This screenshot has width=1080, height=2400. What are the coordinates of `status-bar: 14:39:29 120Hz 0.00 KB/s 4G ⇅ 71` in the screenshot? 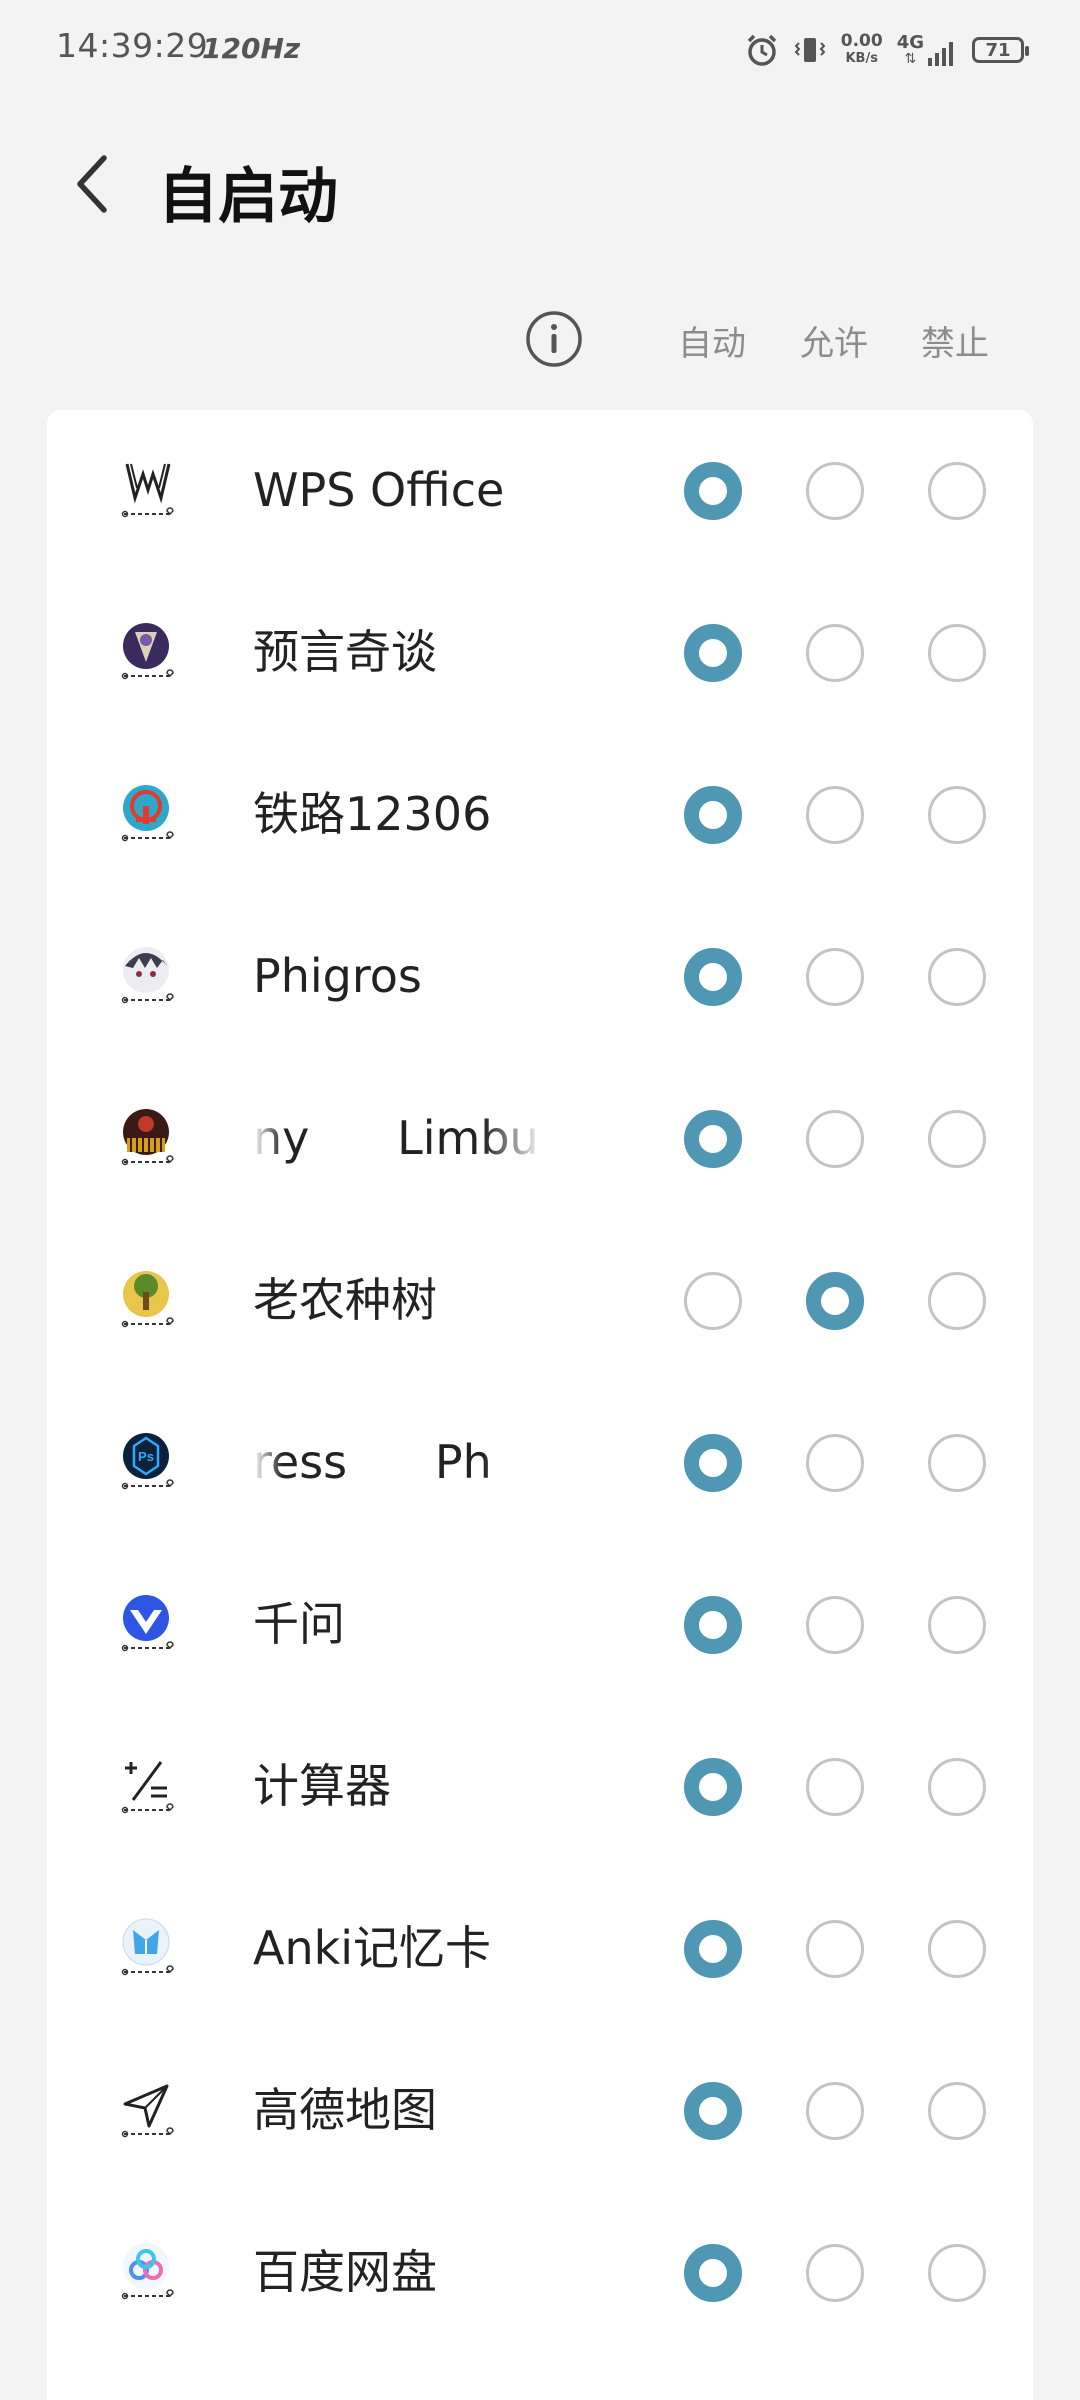 It's located at (540, 50).